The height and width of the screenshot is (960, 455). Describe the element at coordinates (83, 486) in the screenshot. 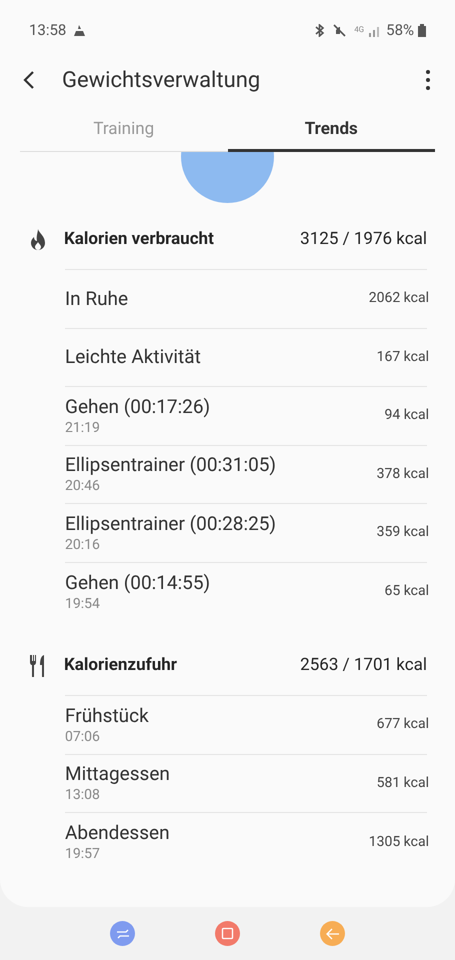

I see `entry-time: 20:46` at that location.